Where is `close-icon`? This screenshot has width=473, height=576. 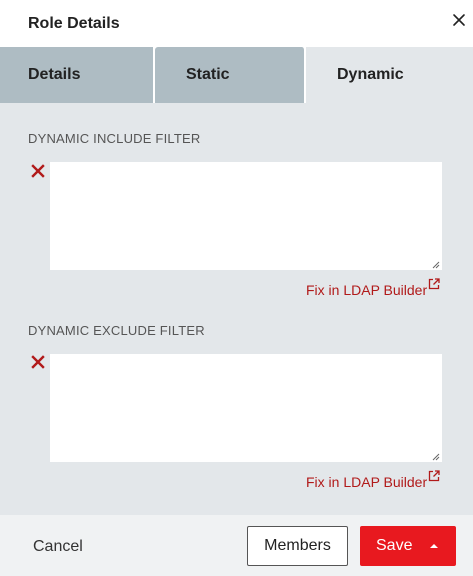
close-icon is located at coordinates (459, 20).